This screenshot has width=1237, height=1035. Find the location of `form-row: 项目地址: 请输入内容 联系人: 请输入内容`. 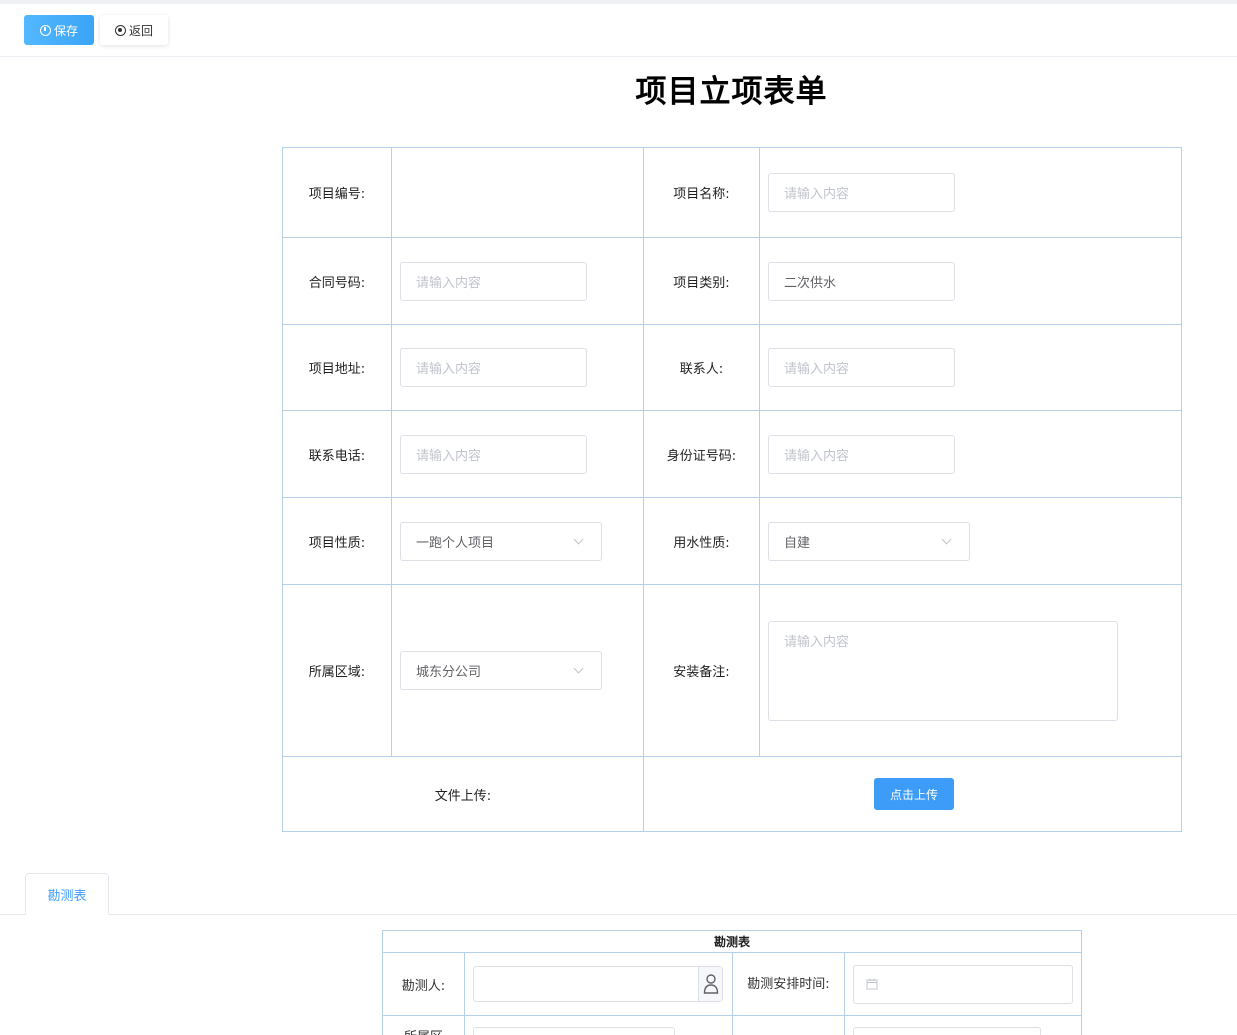

form-row: 项目地址: 请输入内容 联系人: 请输入内容 is located at coordinates (732, 368).